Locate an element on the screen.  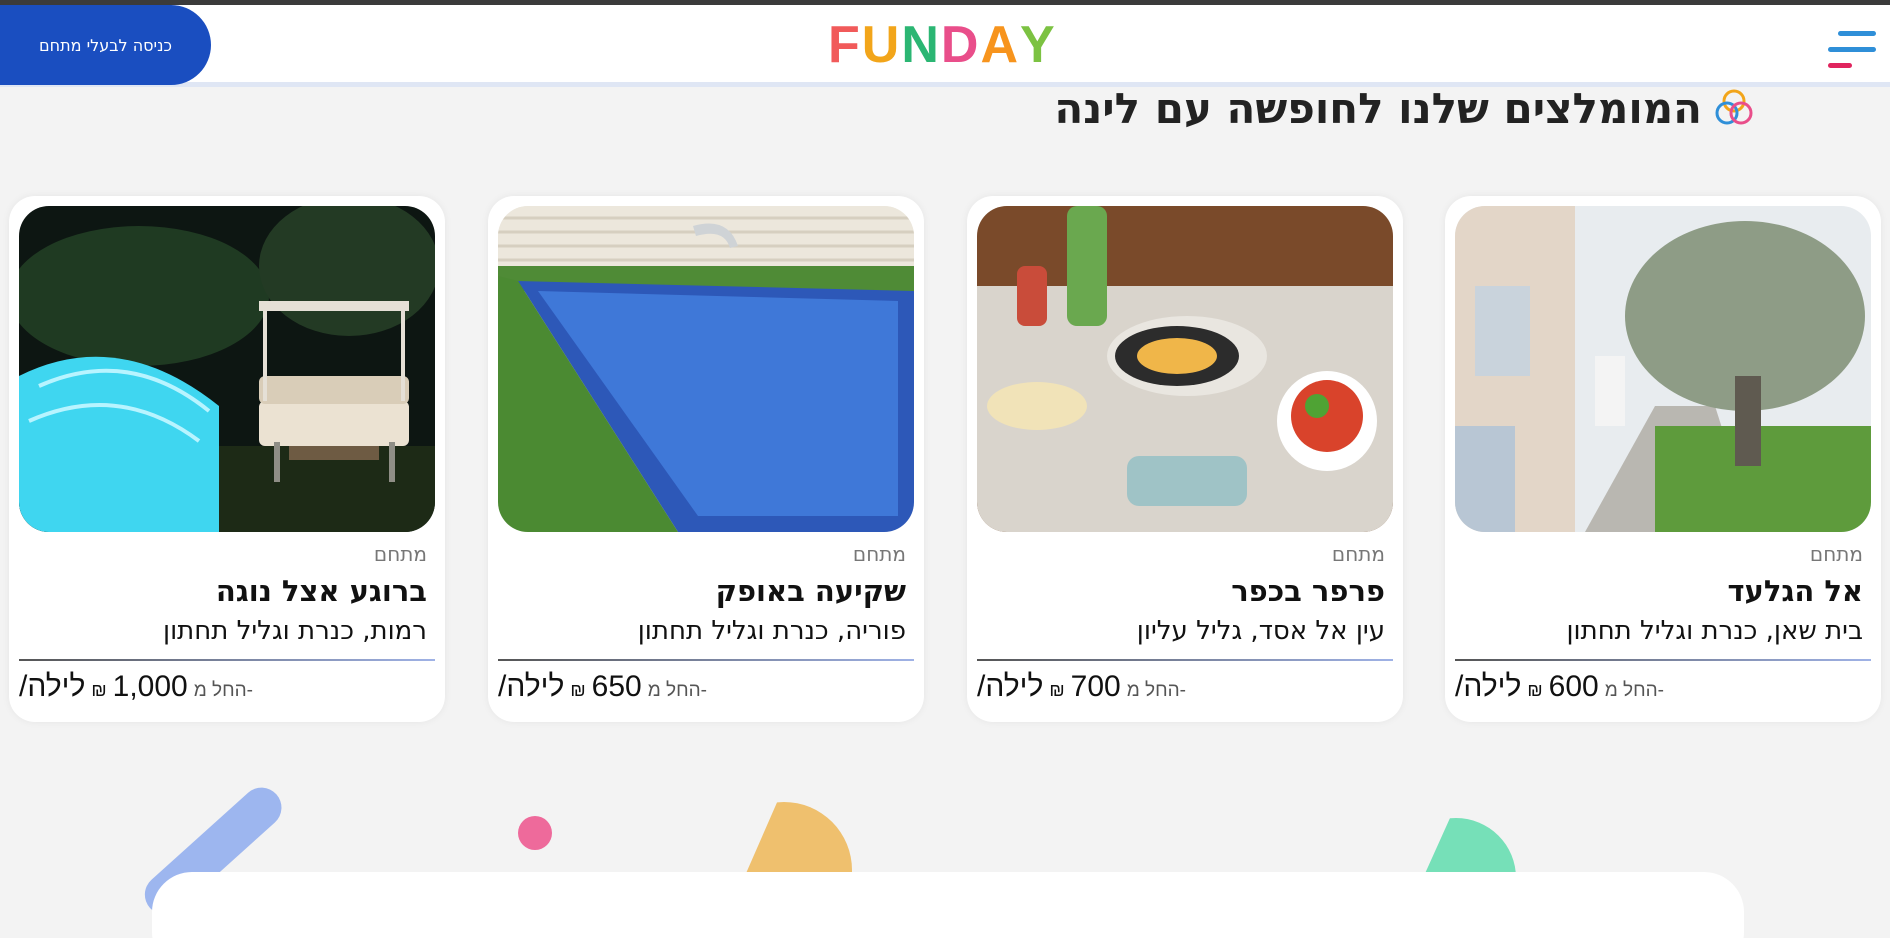
listing-location: רמות, כנרת וגליל תחתון is located at coordinates (295, 631).